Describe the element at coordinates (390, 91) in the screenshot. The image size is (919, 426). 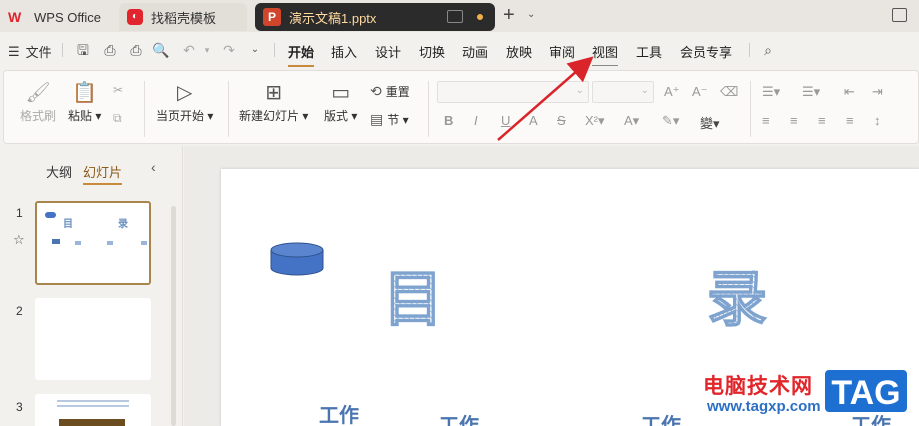
I see `reset-button: ⟲ 重置` at that location.